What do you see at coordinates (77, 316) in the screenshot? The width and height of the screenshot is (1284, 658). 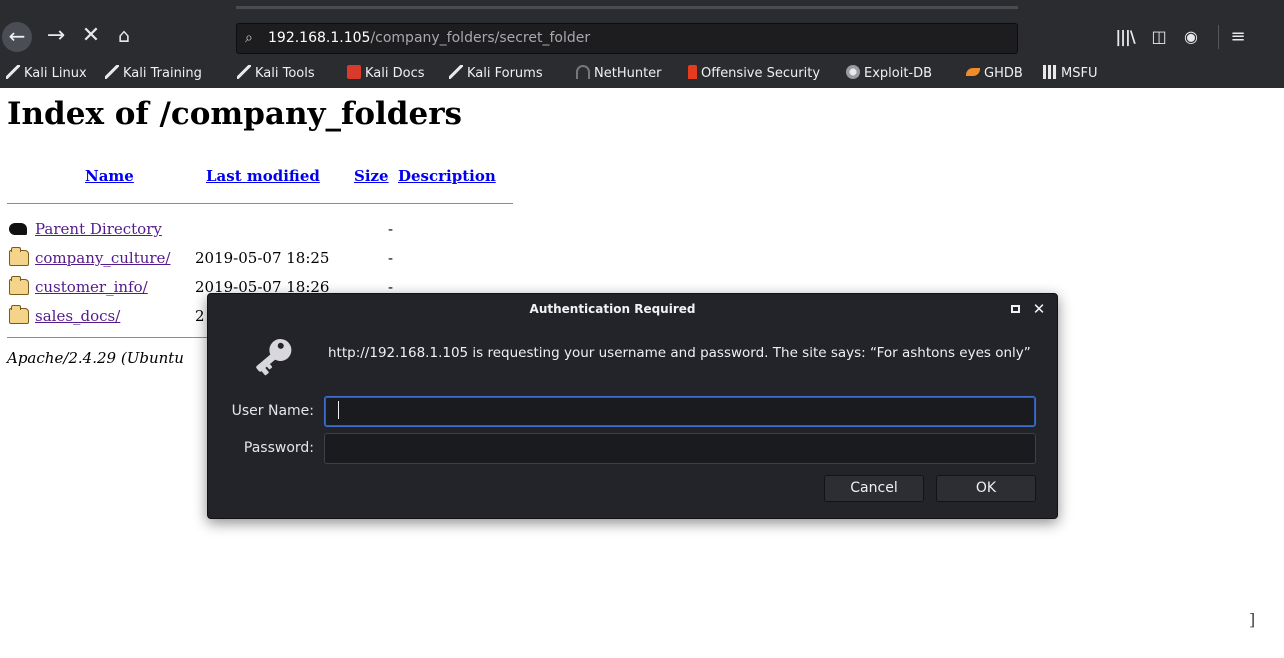 I see `entry-link: sales_docs/` at bounding box center [77, 316].